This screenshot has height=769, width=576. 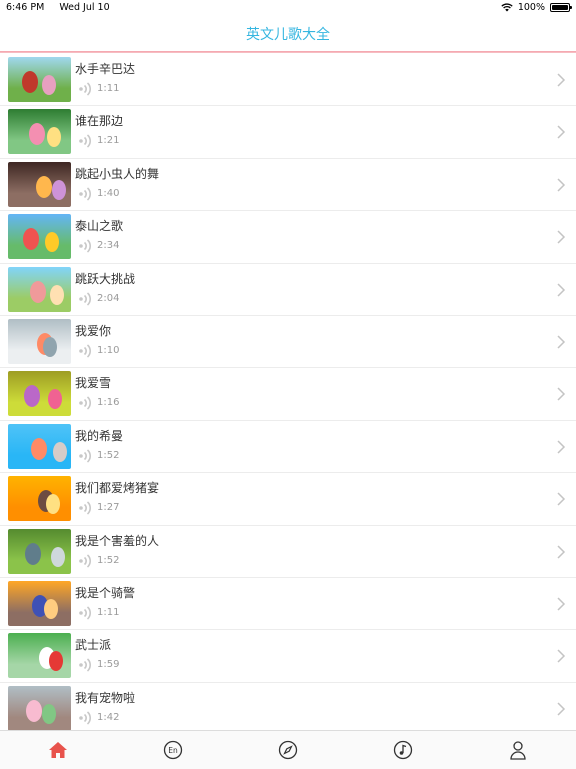 I want to click on song-row: 跳起小虫人的舞 1:40, so click(x=288, y=185).